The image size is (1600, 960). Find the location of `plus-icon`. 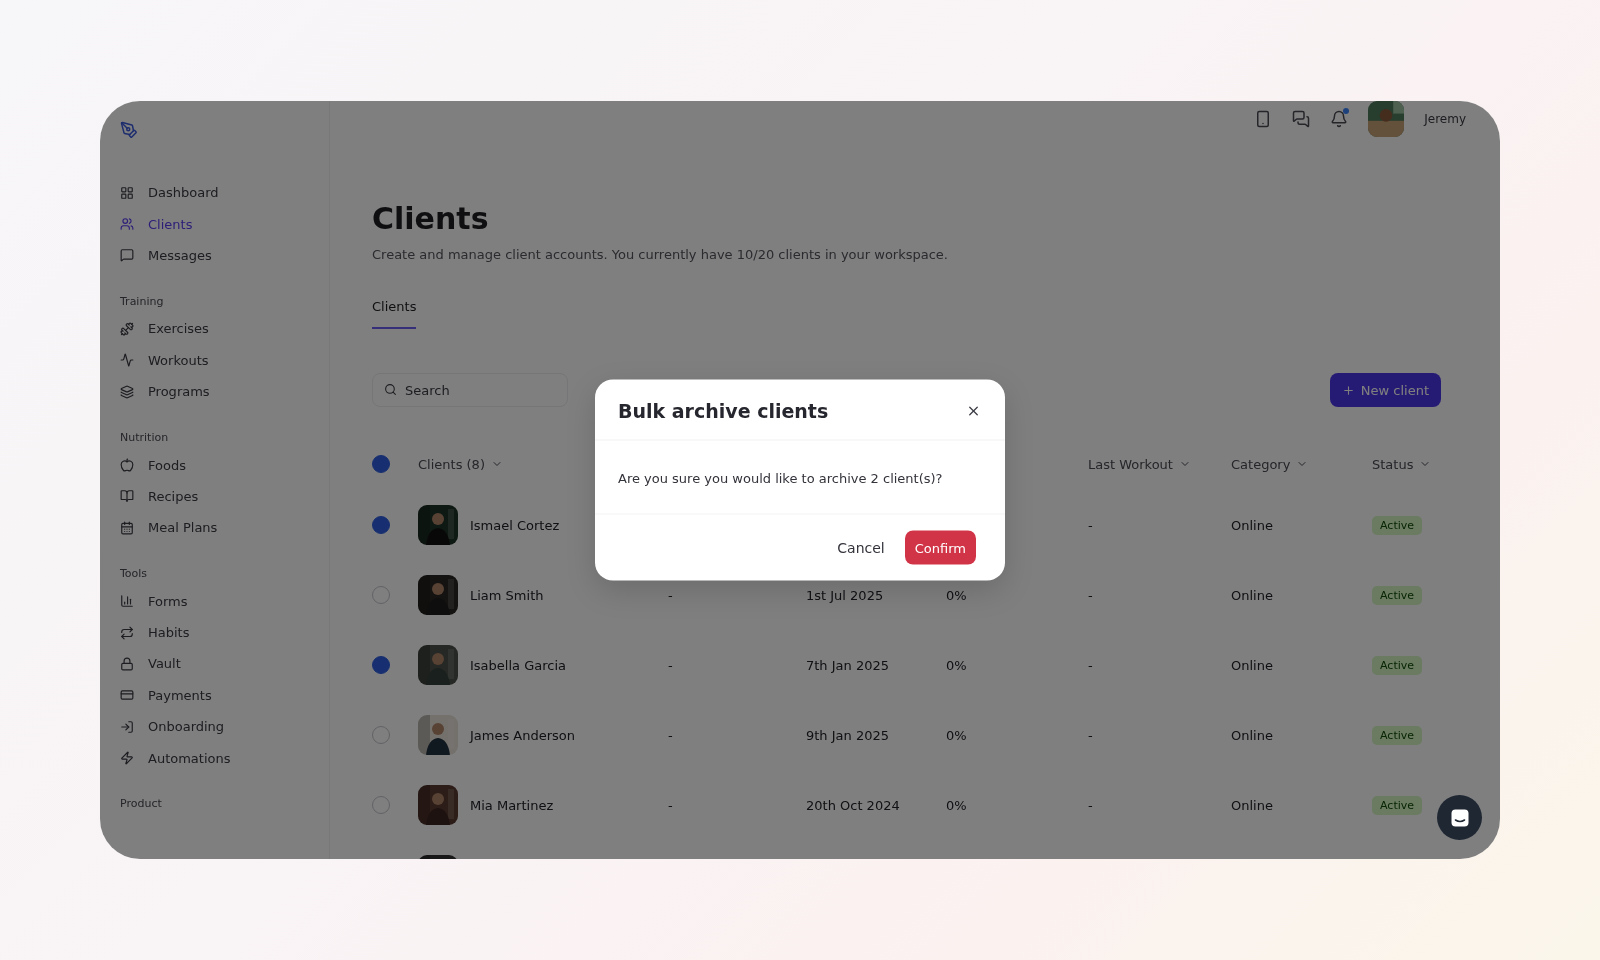

plus-icon is located at coordinates (1348, 390).